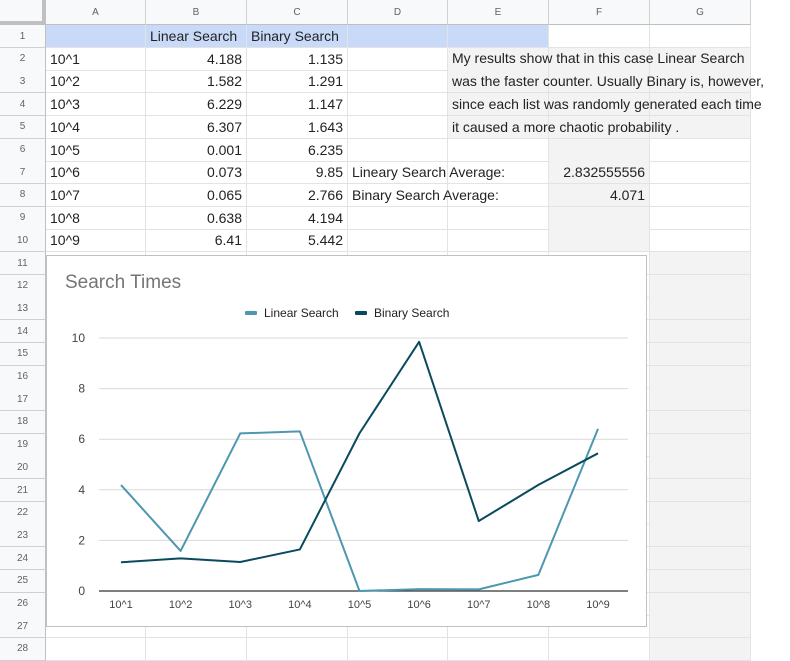 The height and width of the screenshot is (661, 790). What do you see at coordinates (196, 218) in the screenshot?
I see `linear-value-cell: 0.638` at bounding box center [196, 218].